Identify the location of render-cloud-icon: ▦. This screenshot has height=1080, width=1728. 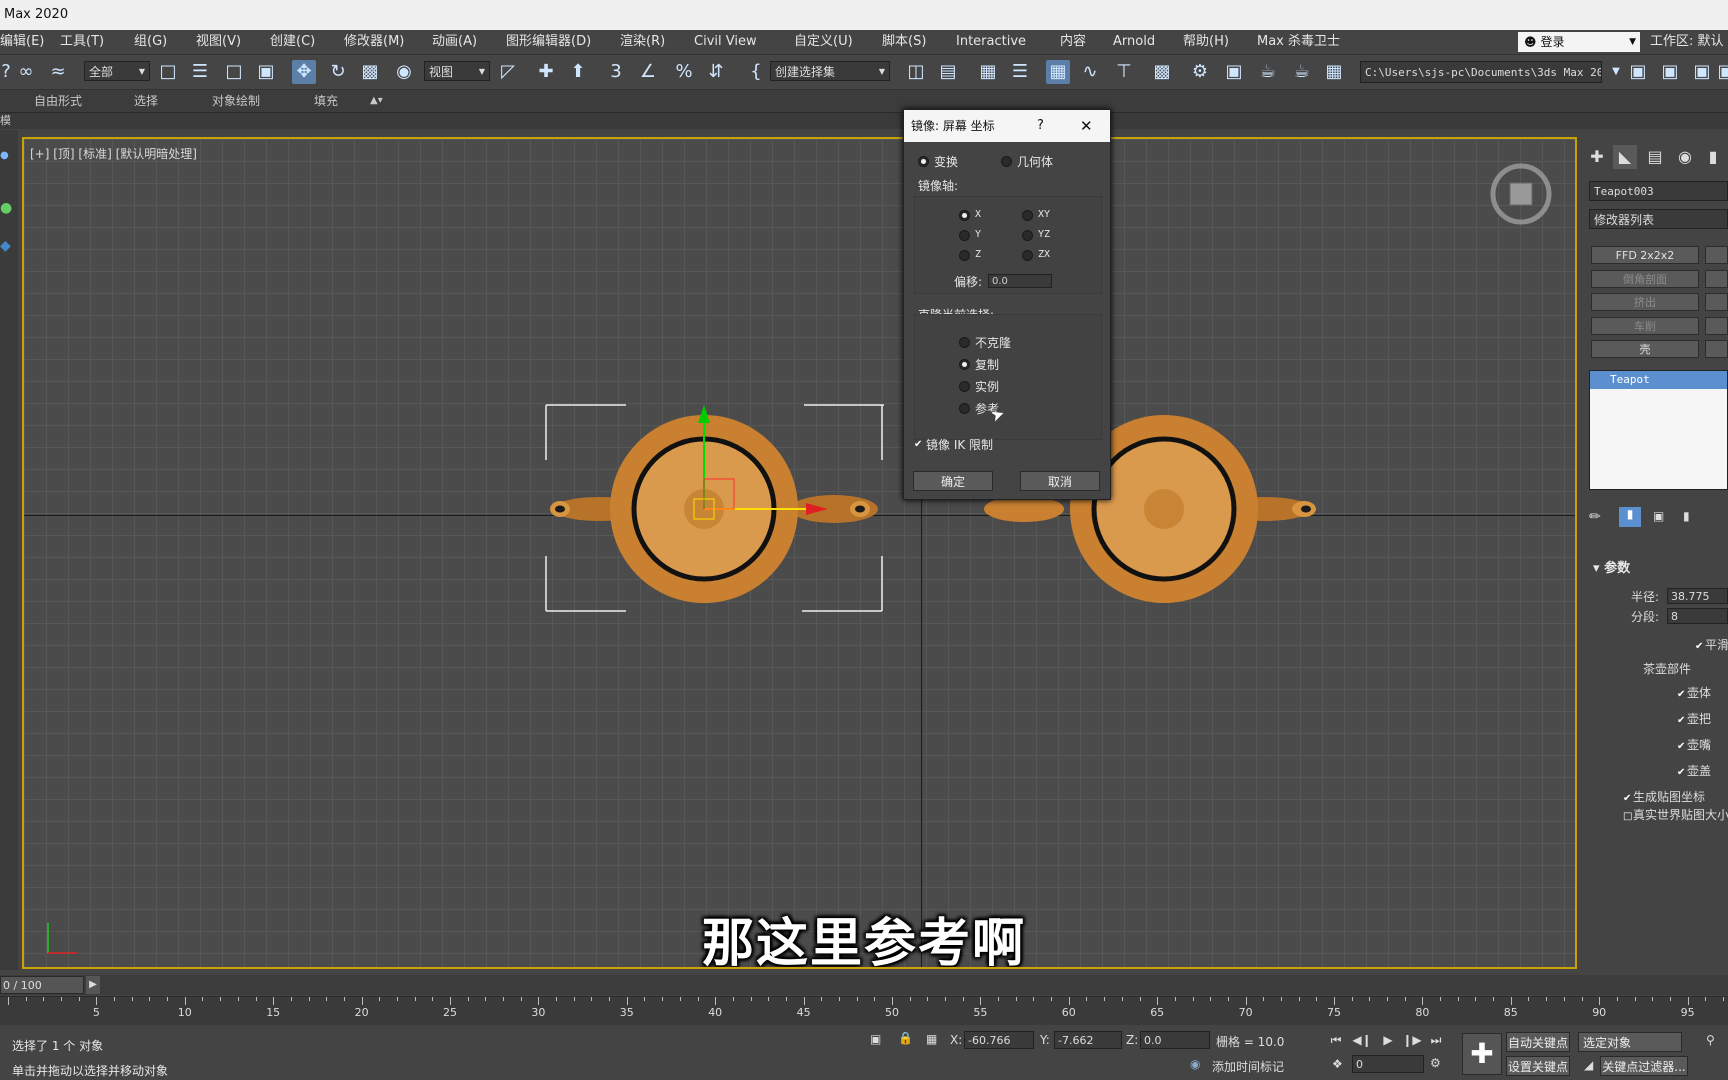
(1334, 72).